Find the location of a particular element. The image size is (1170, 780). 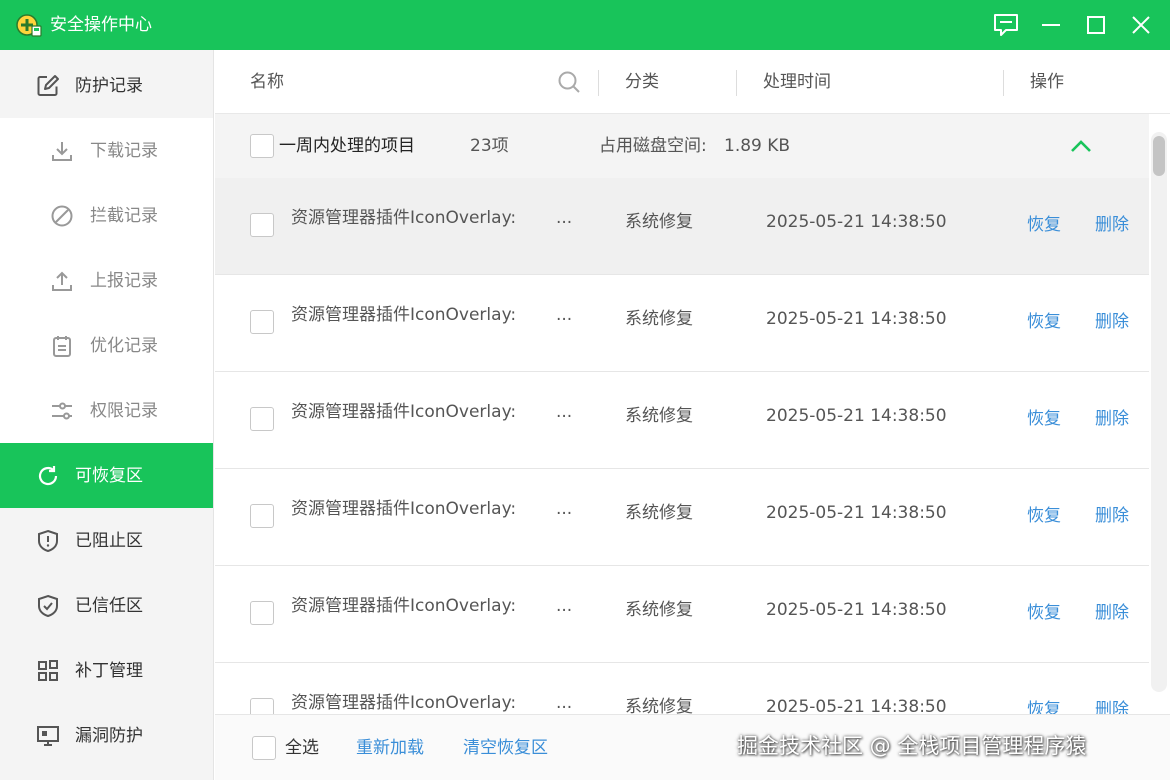

sidebar-item-permission-log: 权限记录 is located at coordinates (106, 410).